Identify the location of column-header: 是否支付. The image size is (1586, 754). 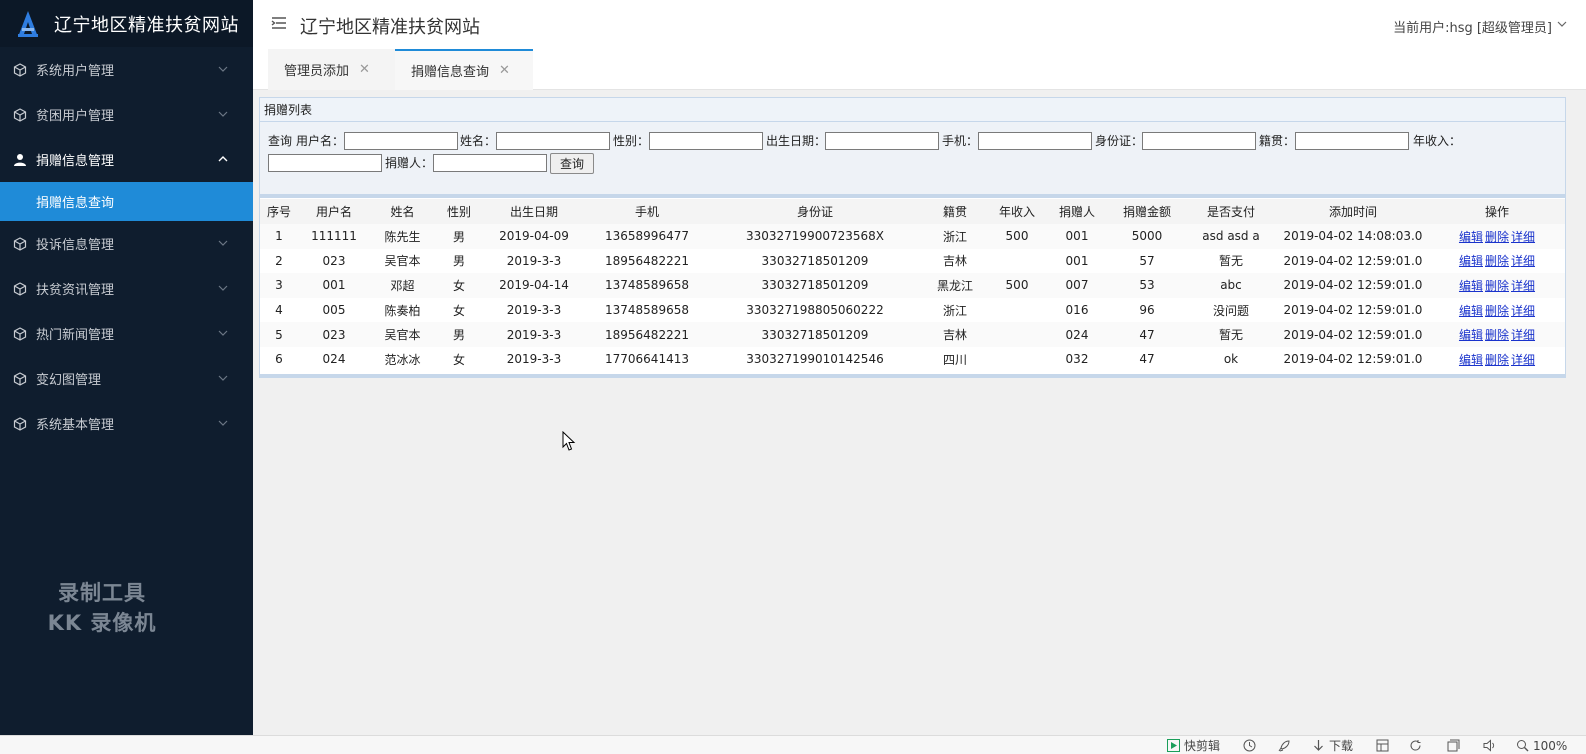
(1231, 211).